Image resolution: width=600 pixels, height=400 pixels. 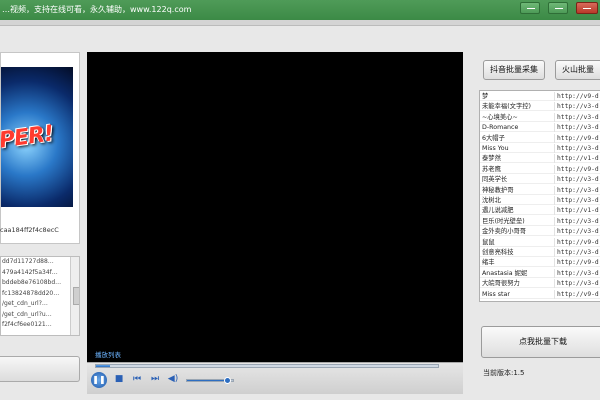 I want to click on author-name-cell: 泰梦然, so click(x=491, y=159).